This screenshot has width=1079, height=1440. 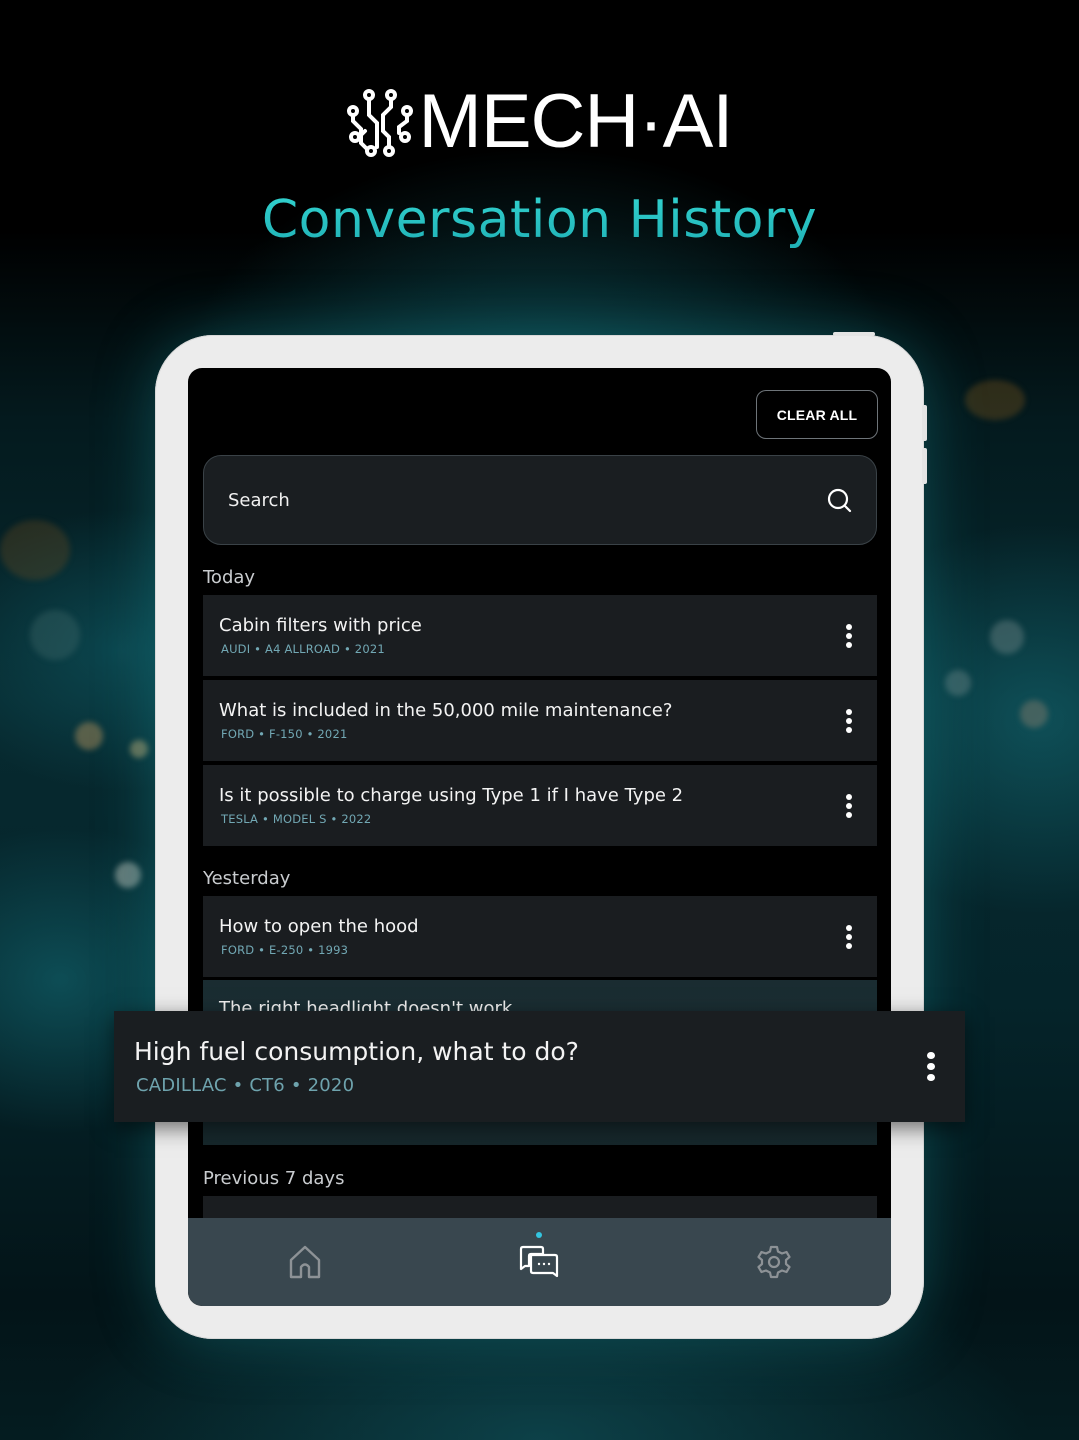 What do you see at coordinates (540, 1207) in the screenshot?
I see `conversation-item` at bounding box center [540, 1207].